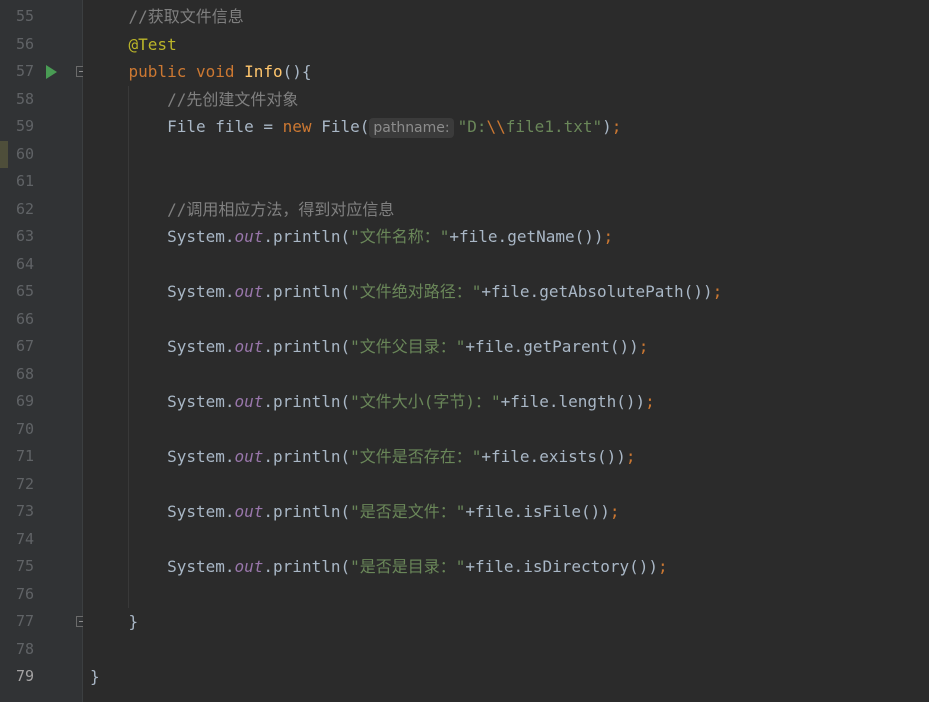  What do you see at coordinates (24, 98) in the screenshot?
I see `line-number: 58` at bounding box center [24, 98].